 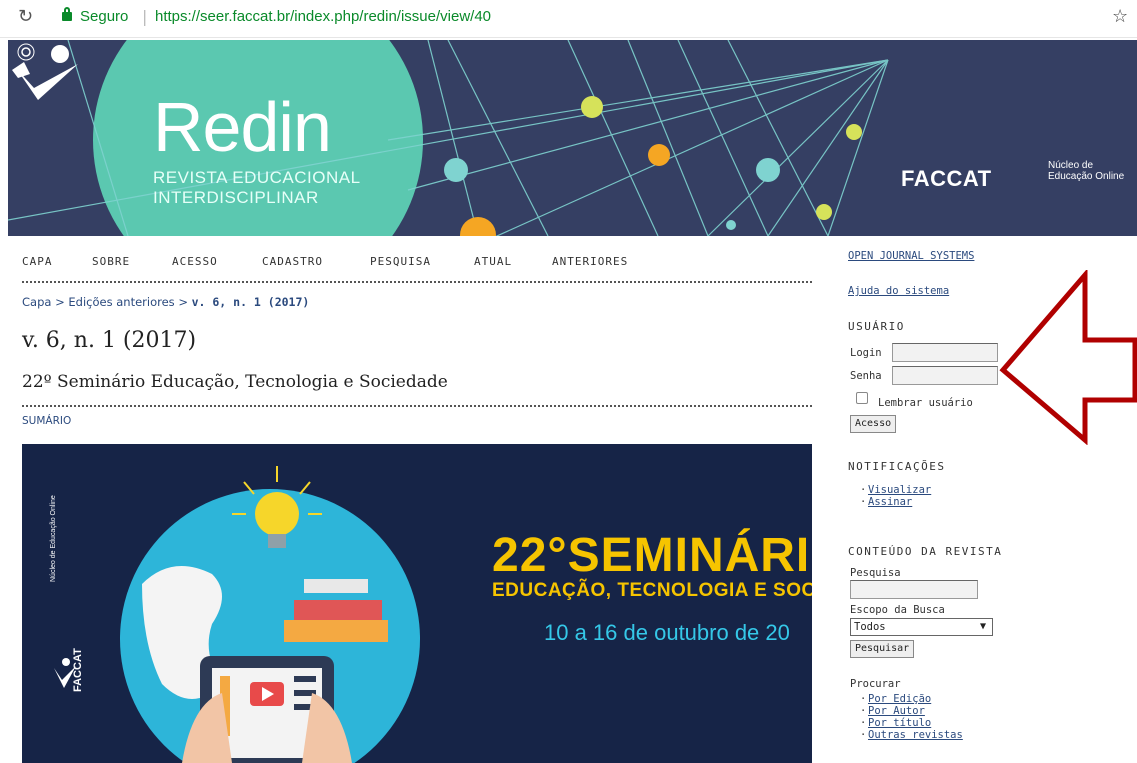 What do you see at coordinates (915, 735) in the screenshot?
I see `browse-other-journals-link: Outras revistas` at bounding box center [915, 735].